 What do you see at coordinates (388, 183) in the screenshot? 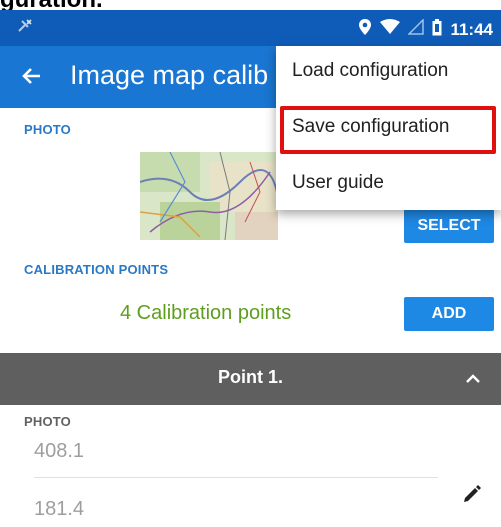
I see `menu-item-user-guide: User guide` at bounding box center [388, 183].